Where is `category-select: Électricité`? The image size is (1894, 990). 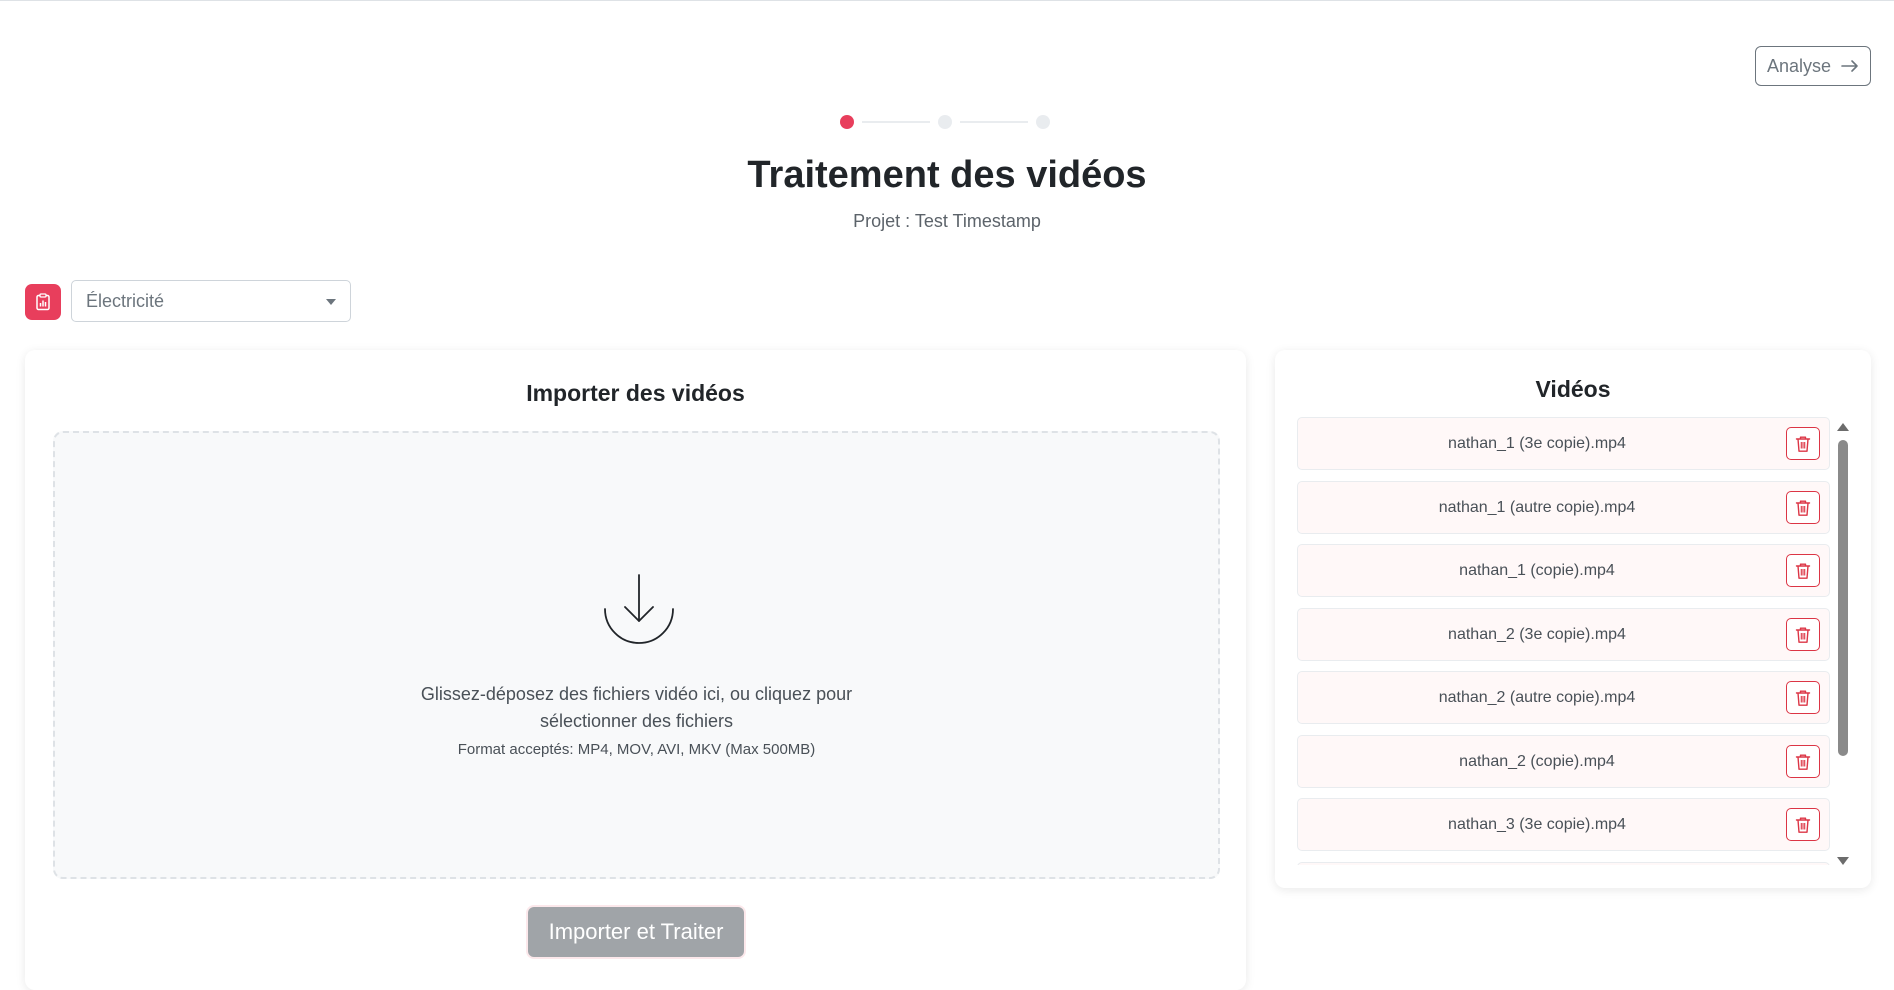
category-select: Électricité is located at coordinates (211, 301).